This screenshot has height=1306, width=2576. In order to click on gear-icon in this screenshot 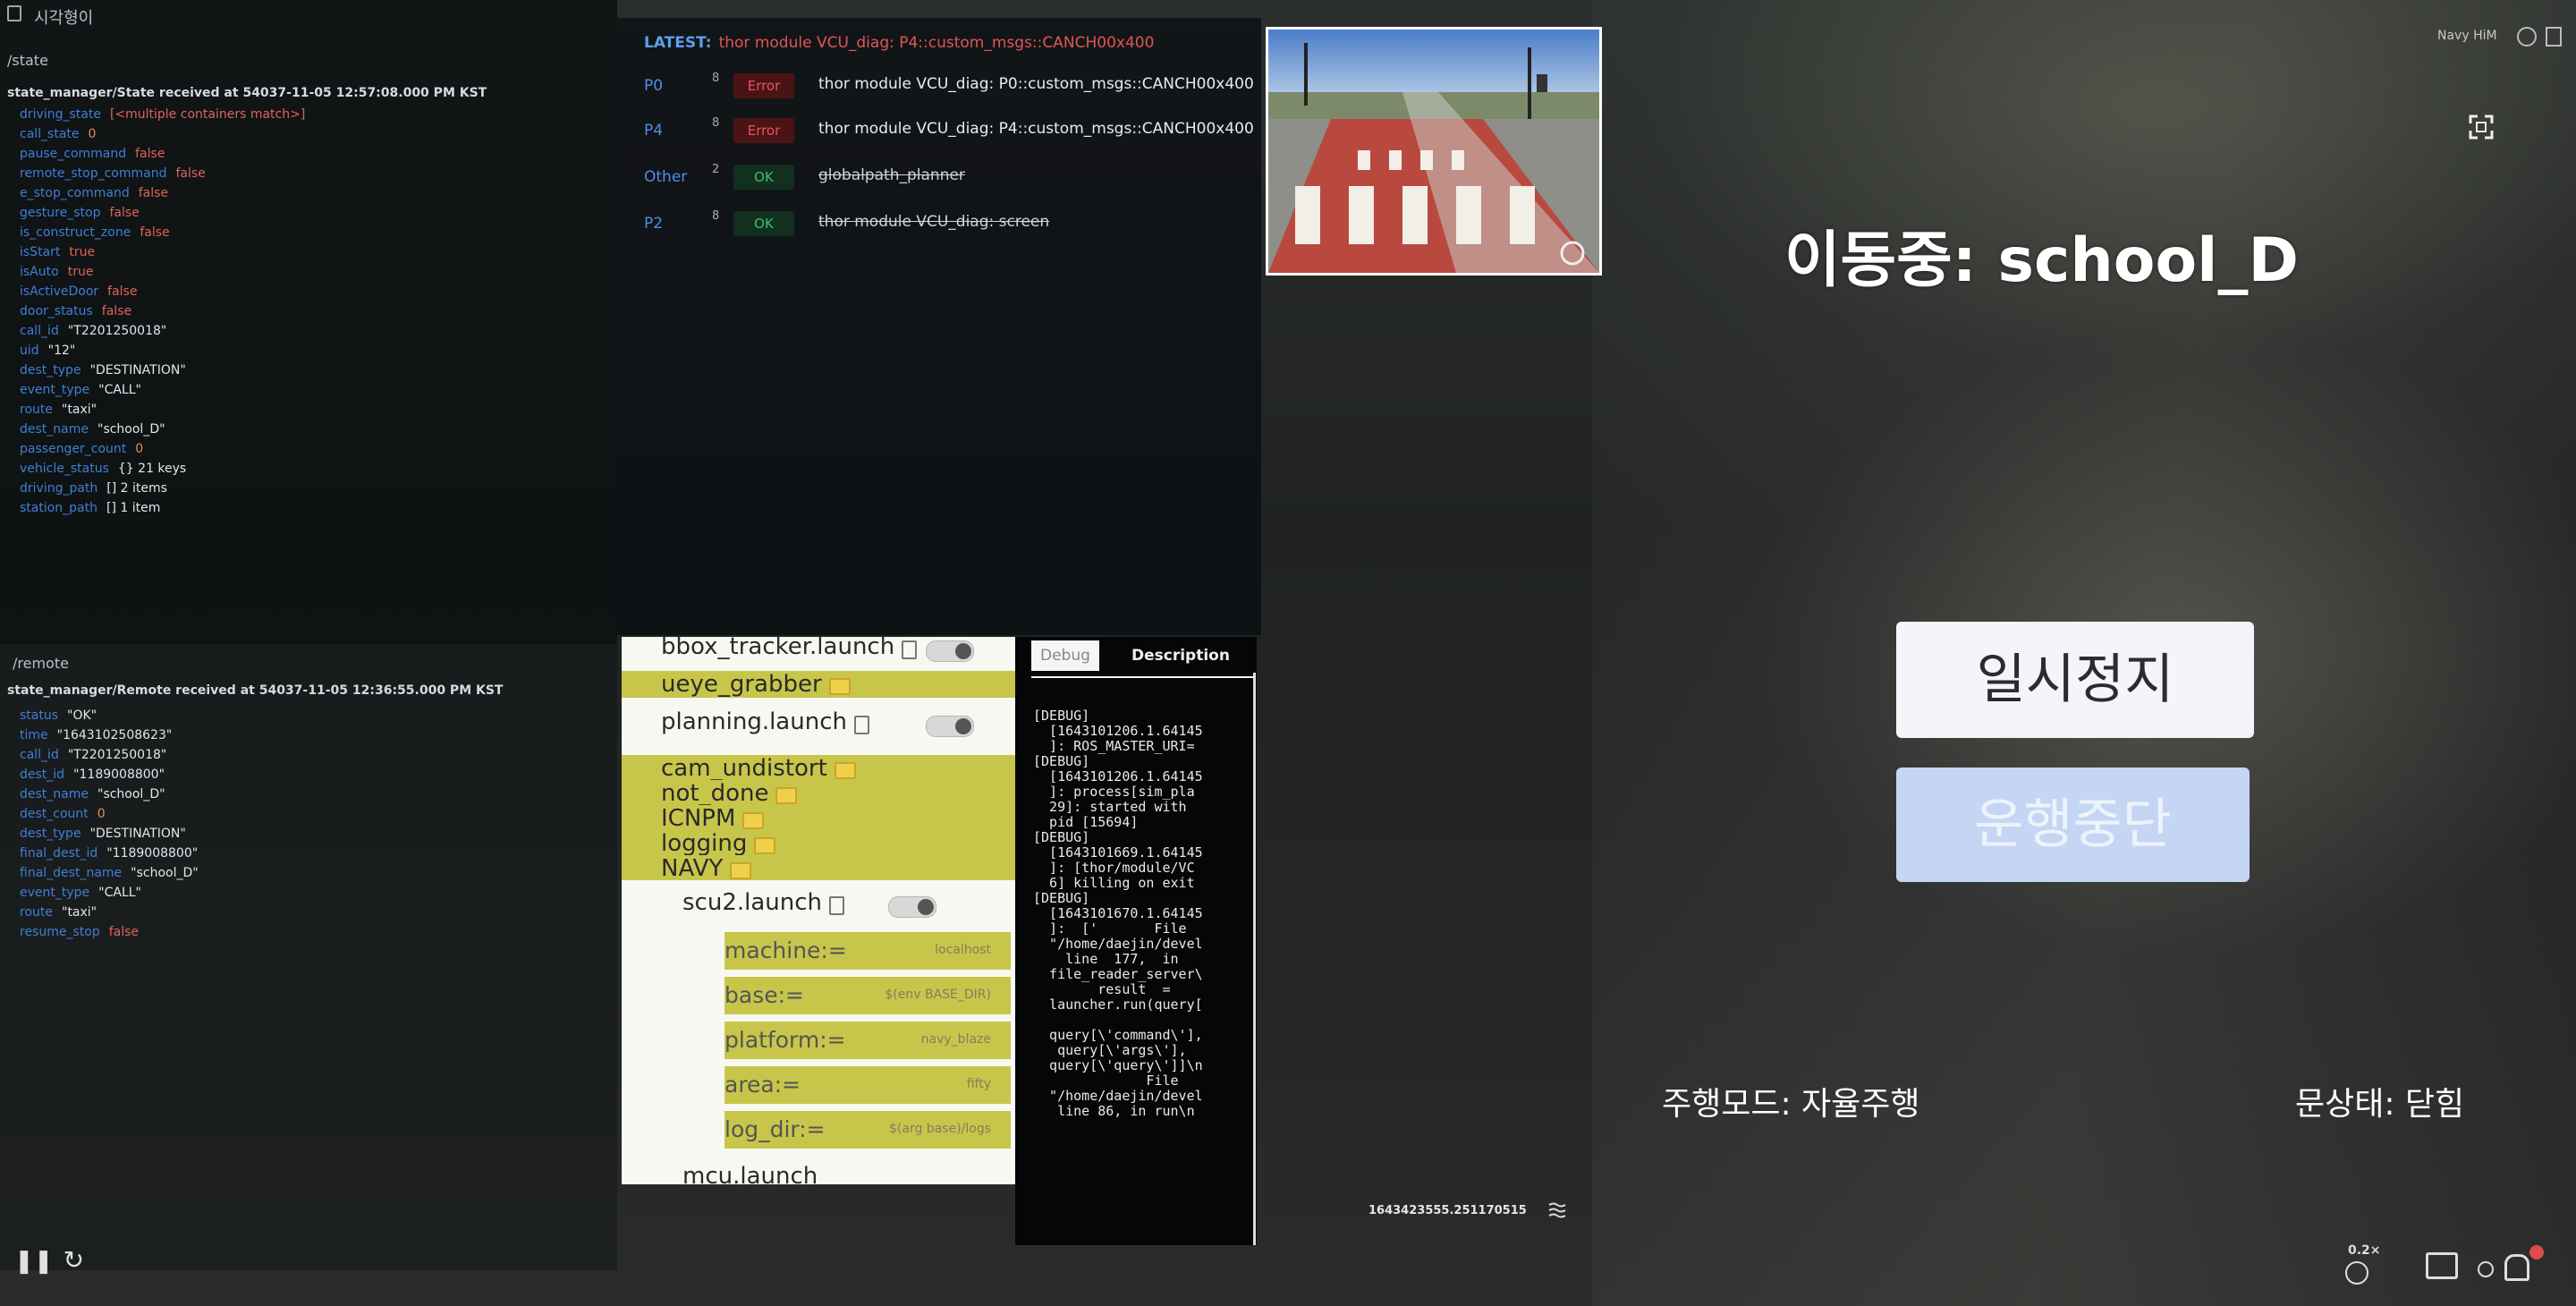, I will do `click(2527, 37)`.